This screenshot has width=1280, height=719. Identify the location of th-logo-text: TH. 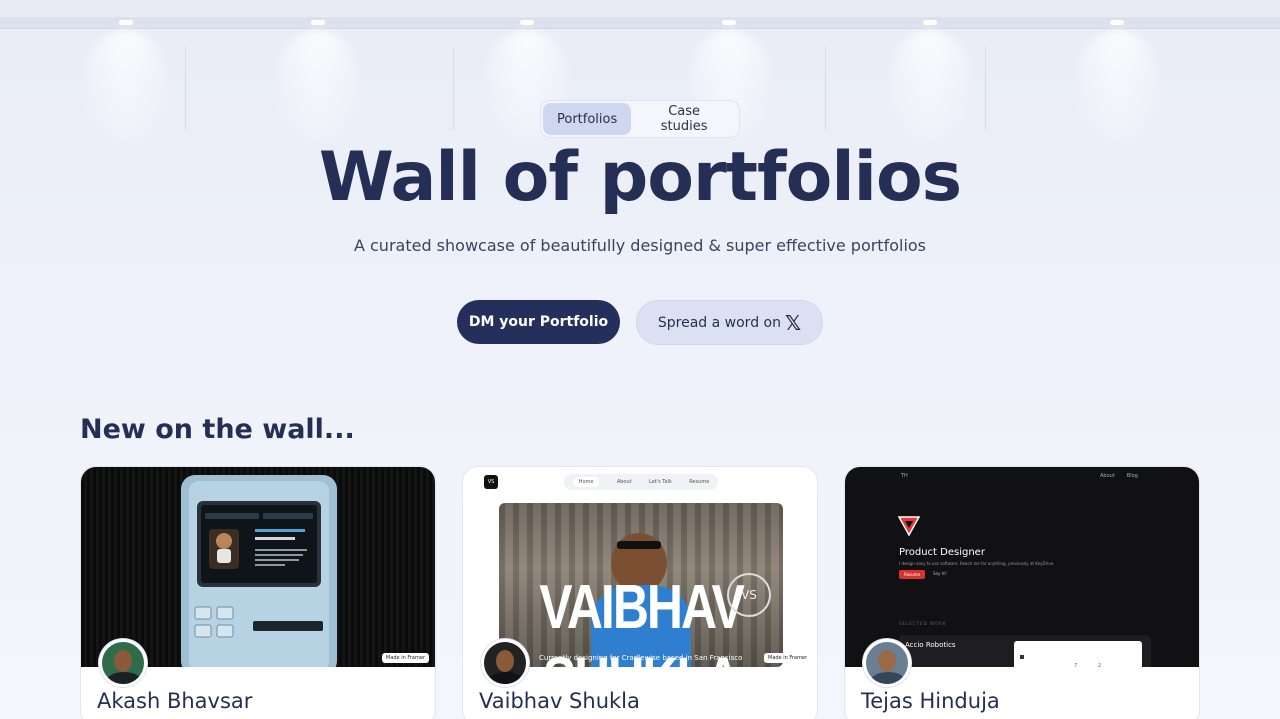
(904, 476).